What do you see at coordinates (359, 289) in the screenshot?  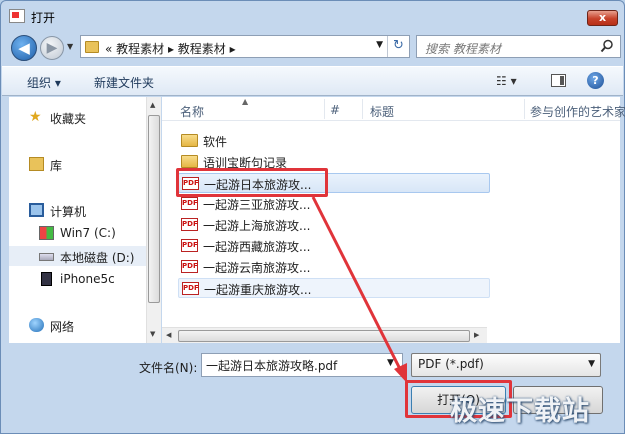 I see `annotation-arrow` at bounding box center [359, 289].